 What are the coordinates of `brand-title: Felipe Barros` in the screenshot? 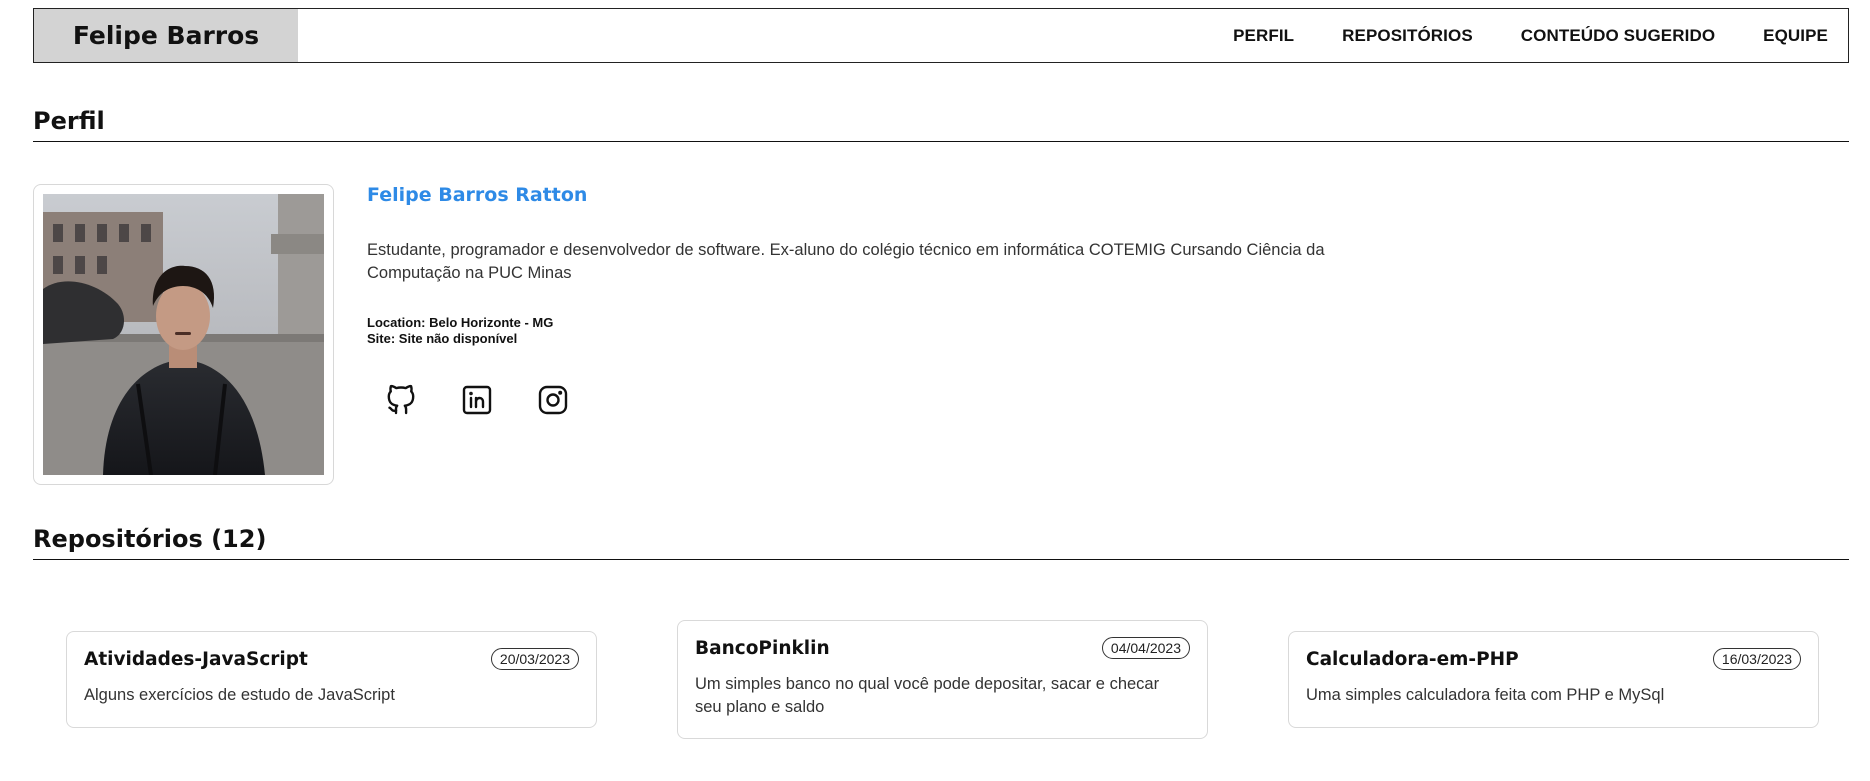 It's located at (166, 35).